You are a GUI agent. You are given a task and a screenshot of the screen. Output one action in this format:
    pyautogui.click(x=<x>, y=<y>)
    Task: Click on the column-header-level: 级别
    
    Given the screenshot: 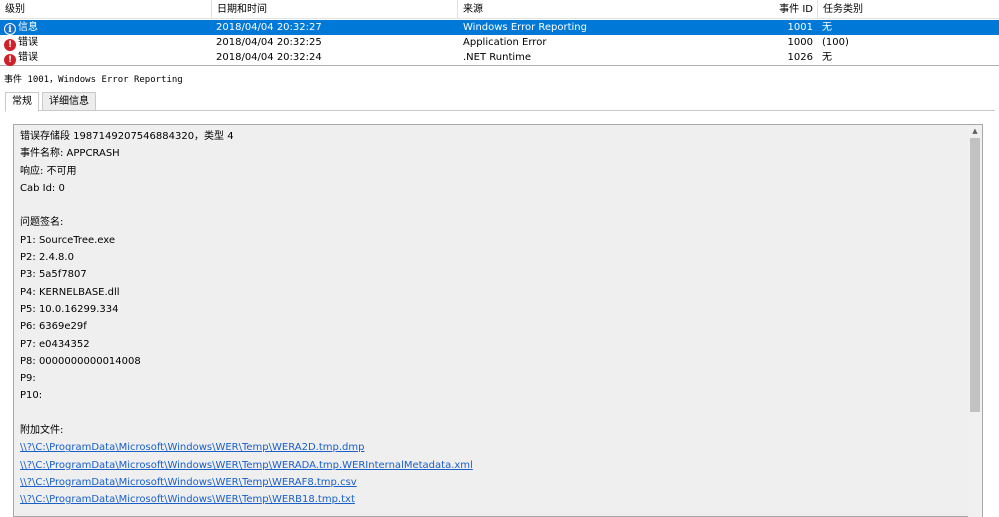 What is the action you would take?
    pyautogui.click(x=106, y=9)
    